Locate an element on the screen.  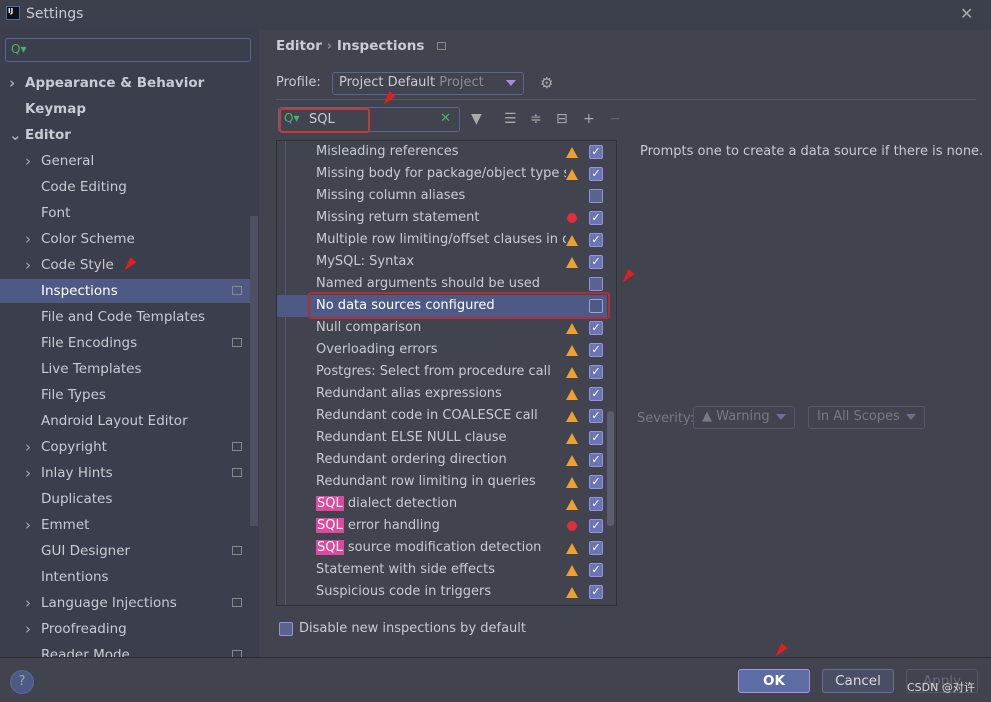
inspection-row: Redundant ELSE NULL clause ✓ is located at coordinates (442, 438).